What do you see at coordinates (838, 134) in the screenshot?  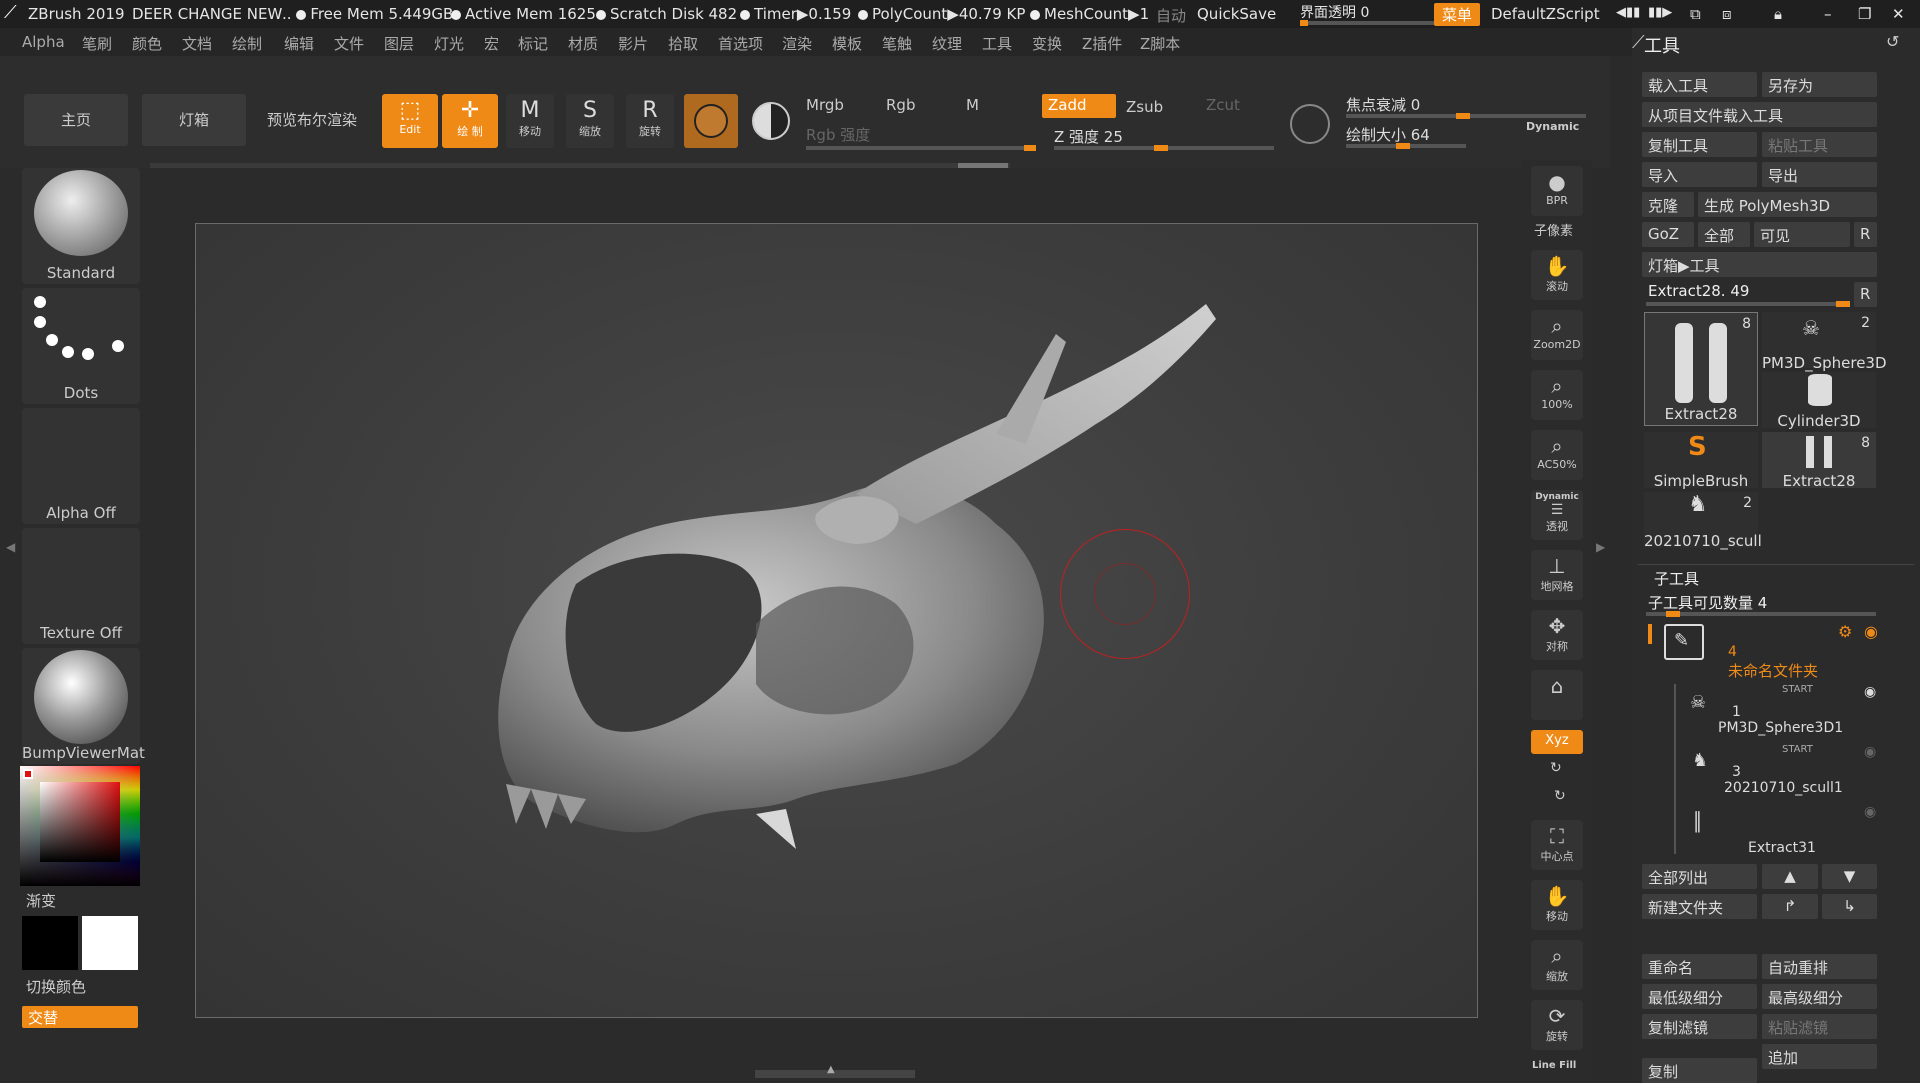 I see `rgb-intensity-label: Rgb 强度` at bounding box center [838, 134].